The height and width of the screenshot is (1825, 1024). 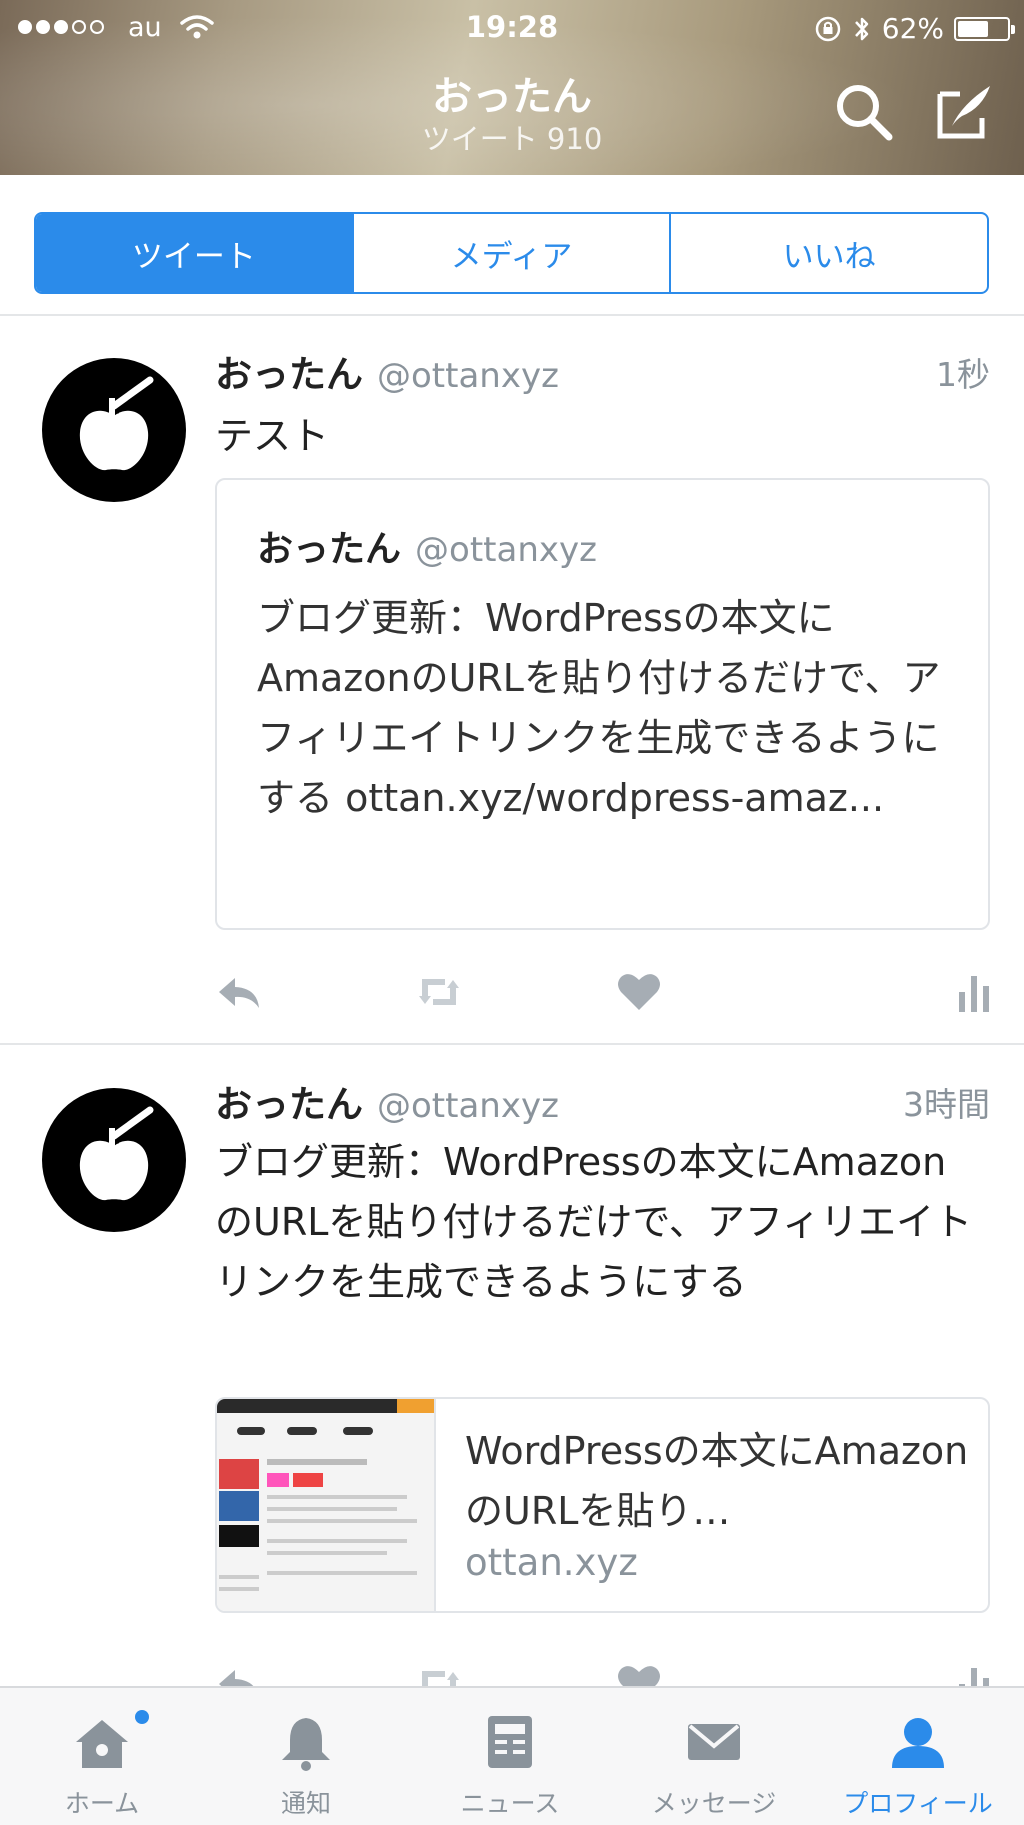 I want to click on tab-home: ホーム, so click(x=102, y=1756).